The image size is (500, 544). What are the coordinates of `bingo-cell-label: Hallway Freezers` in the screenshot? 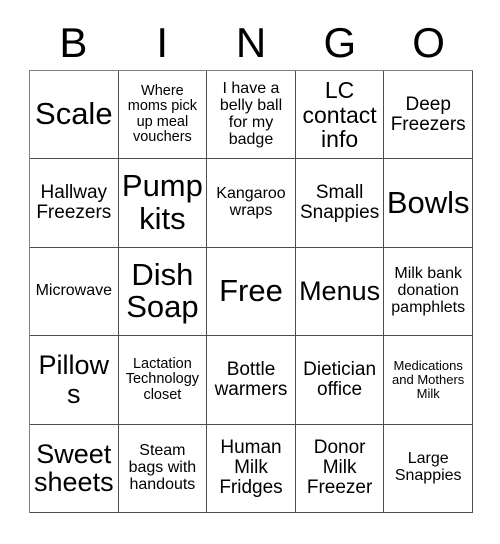 It's located at (74, 202).